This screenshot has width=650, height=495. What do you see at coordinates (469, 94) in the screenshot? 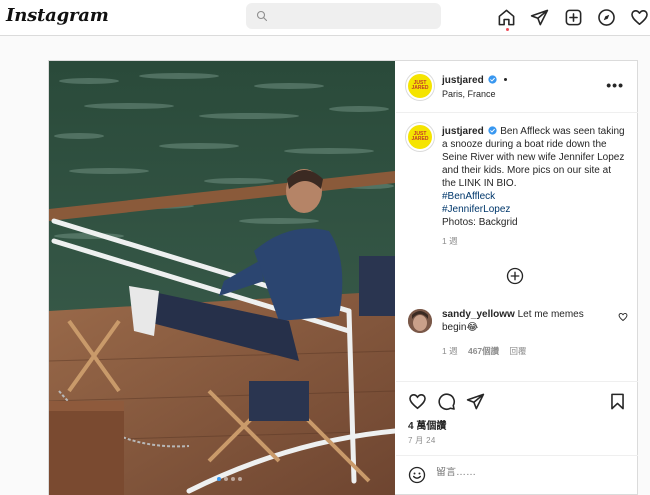
I see `post-location: Paris, France` at bounding box center [469, 94].